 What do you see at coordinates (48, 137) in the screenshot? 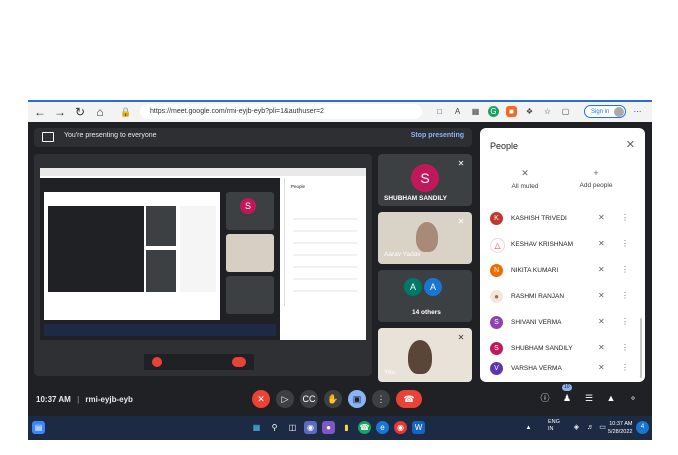
I see `present-screen-icon` at bounding box center [48, 137].